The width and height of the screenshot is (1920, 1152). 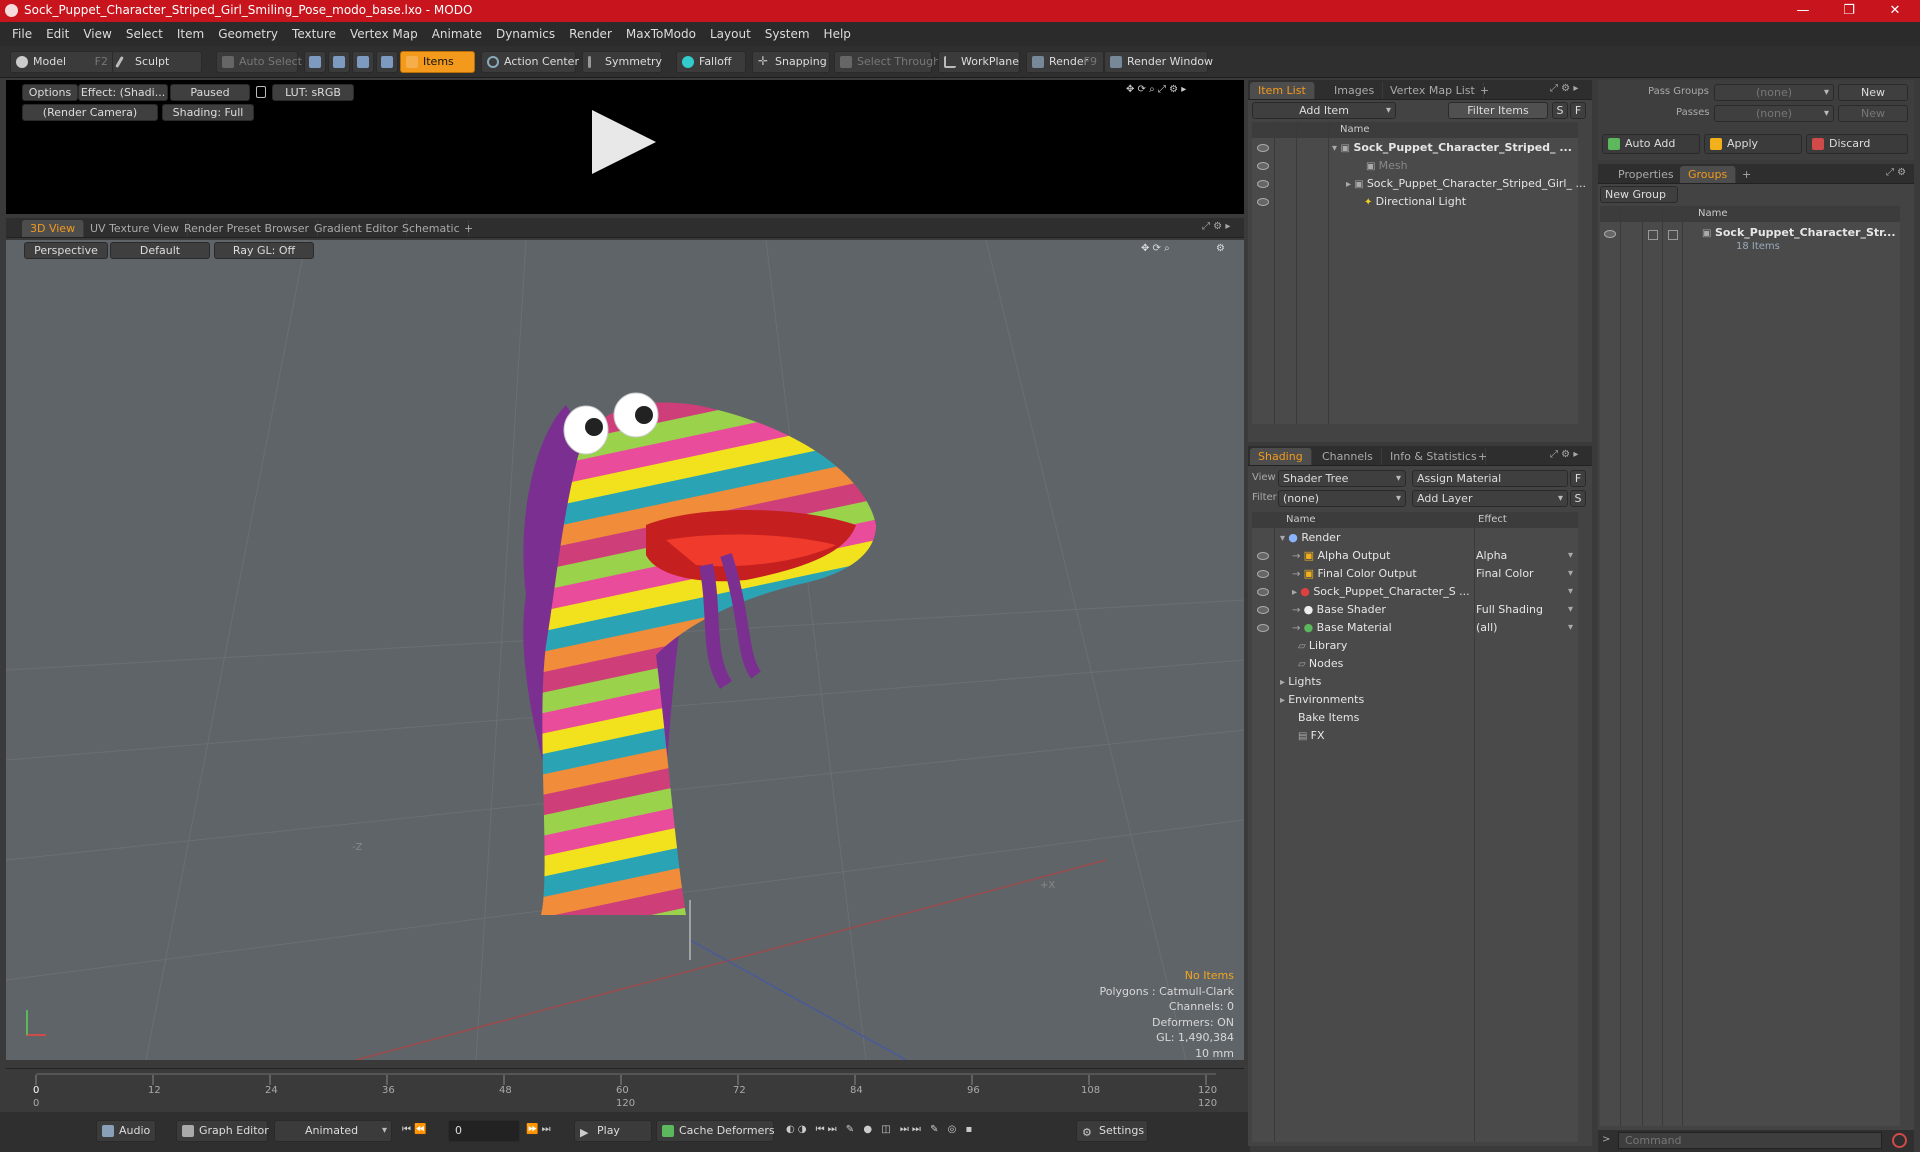 What do you see at coordinates (837, 34) in the screenshot?
I see `menu-help: Help` at bounding box center [837, 34].